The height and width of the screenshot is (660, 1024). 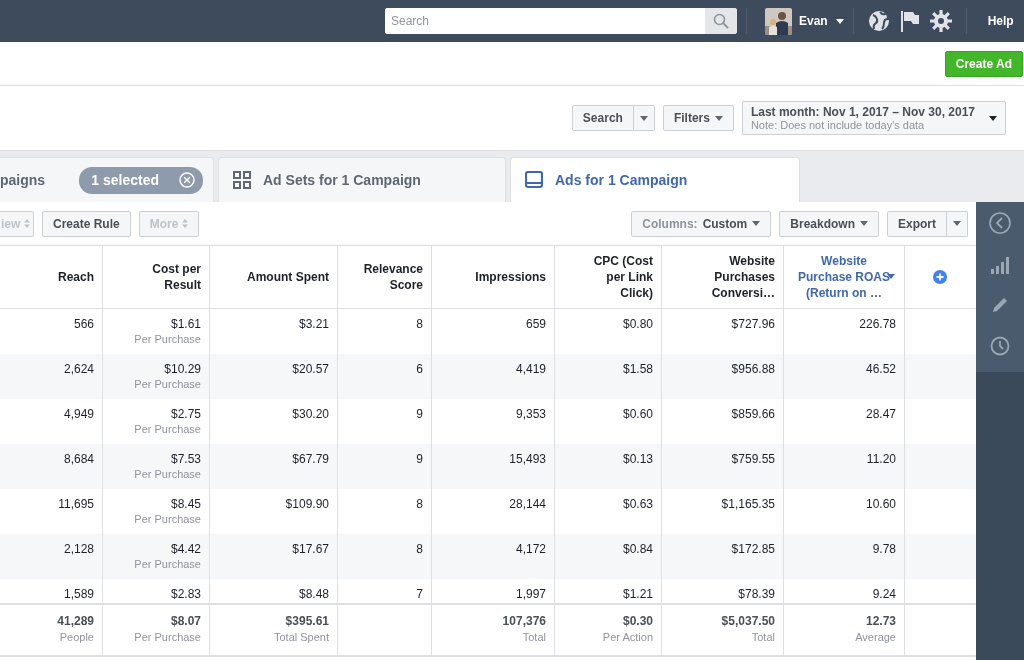 What do you see at coordinates (637, 504) in the screenshot?
I see `table-cell: $0.63` at bounding box center [637, 504].